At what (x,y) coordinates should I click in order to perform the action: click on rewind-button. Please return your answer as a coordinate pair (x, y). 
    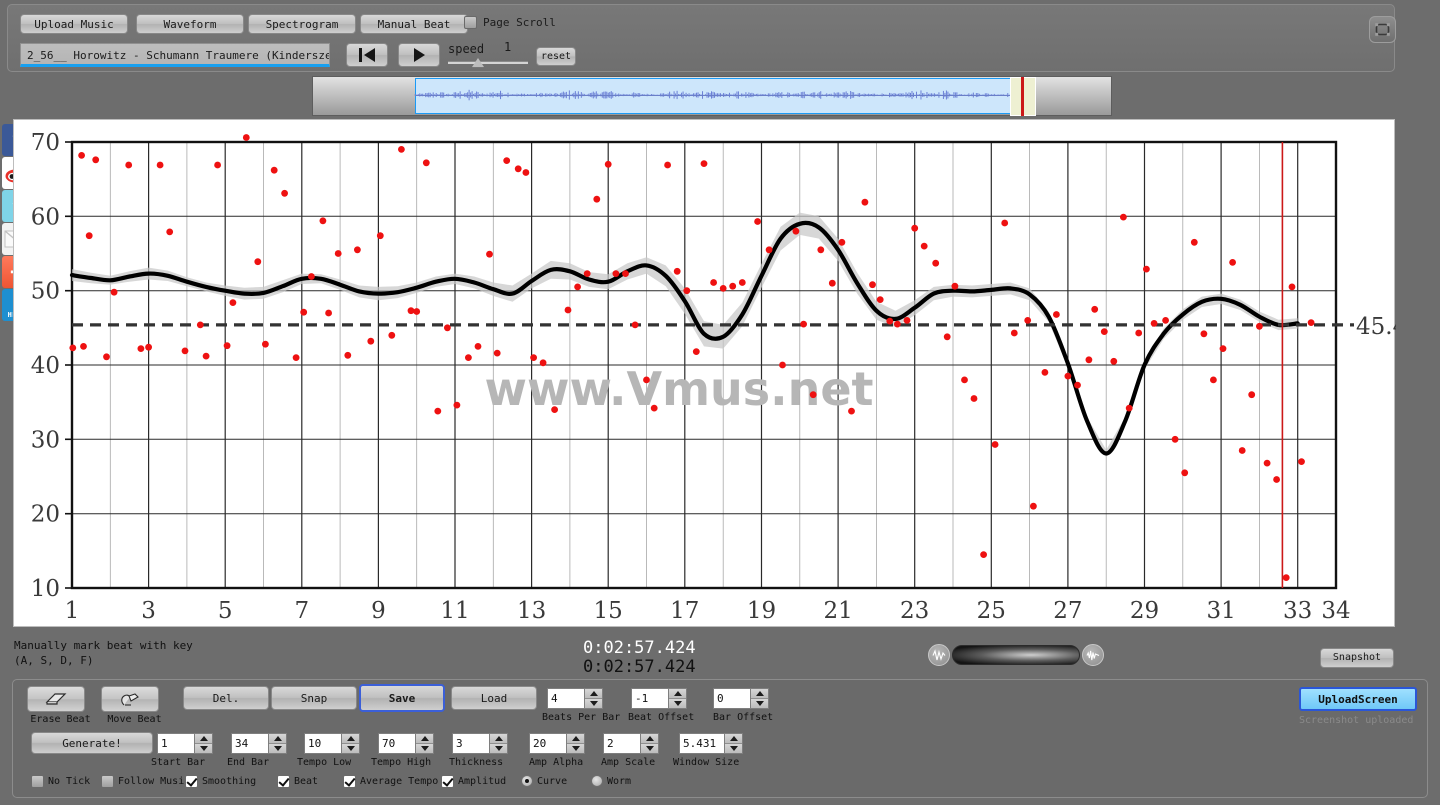
    Looking at the image, I should click on (367, 55).